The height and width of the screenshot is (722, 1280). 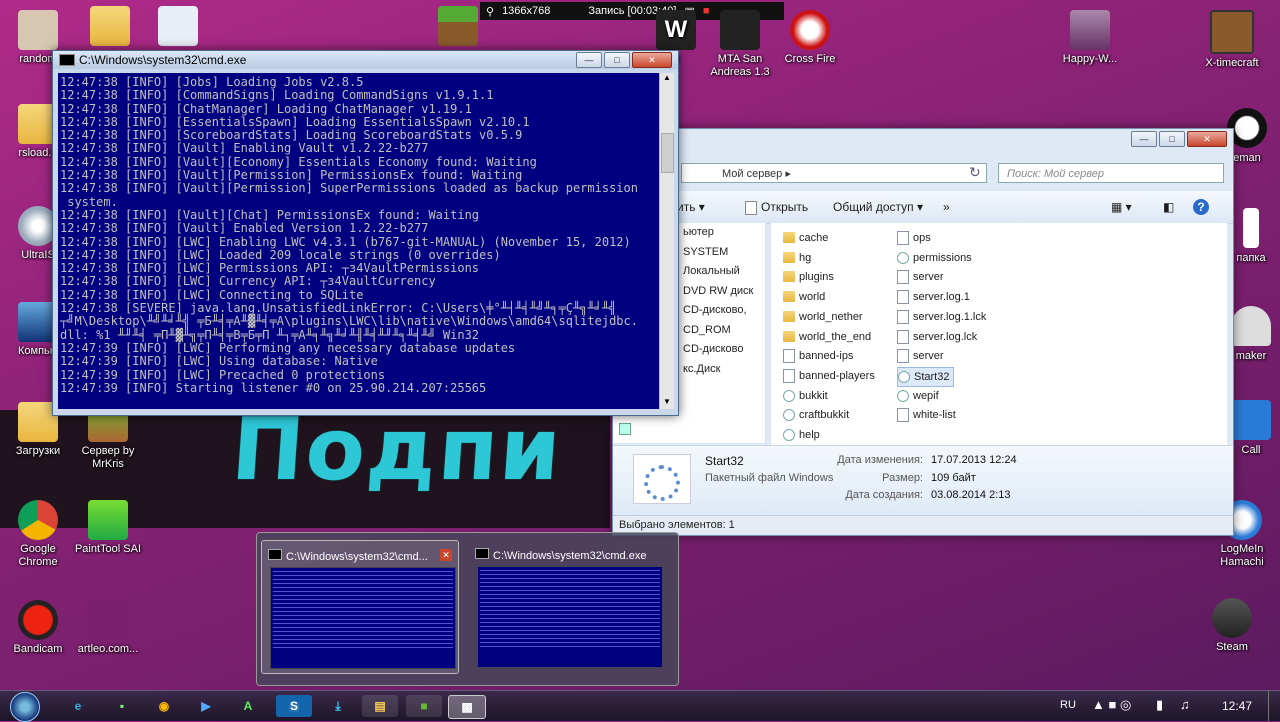 I want to click on skype-icon: S, so click(x=294, y=706).